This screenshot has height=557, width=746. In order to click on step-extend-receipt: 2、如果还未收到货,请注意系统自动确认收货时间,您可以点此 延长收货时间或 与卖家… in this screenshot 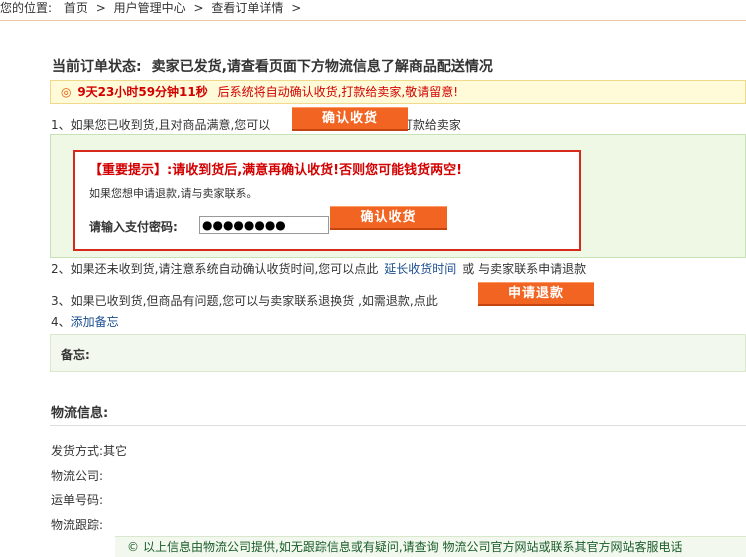, I will do `click(318, 269)`.